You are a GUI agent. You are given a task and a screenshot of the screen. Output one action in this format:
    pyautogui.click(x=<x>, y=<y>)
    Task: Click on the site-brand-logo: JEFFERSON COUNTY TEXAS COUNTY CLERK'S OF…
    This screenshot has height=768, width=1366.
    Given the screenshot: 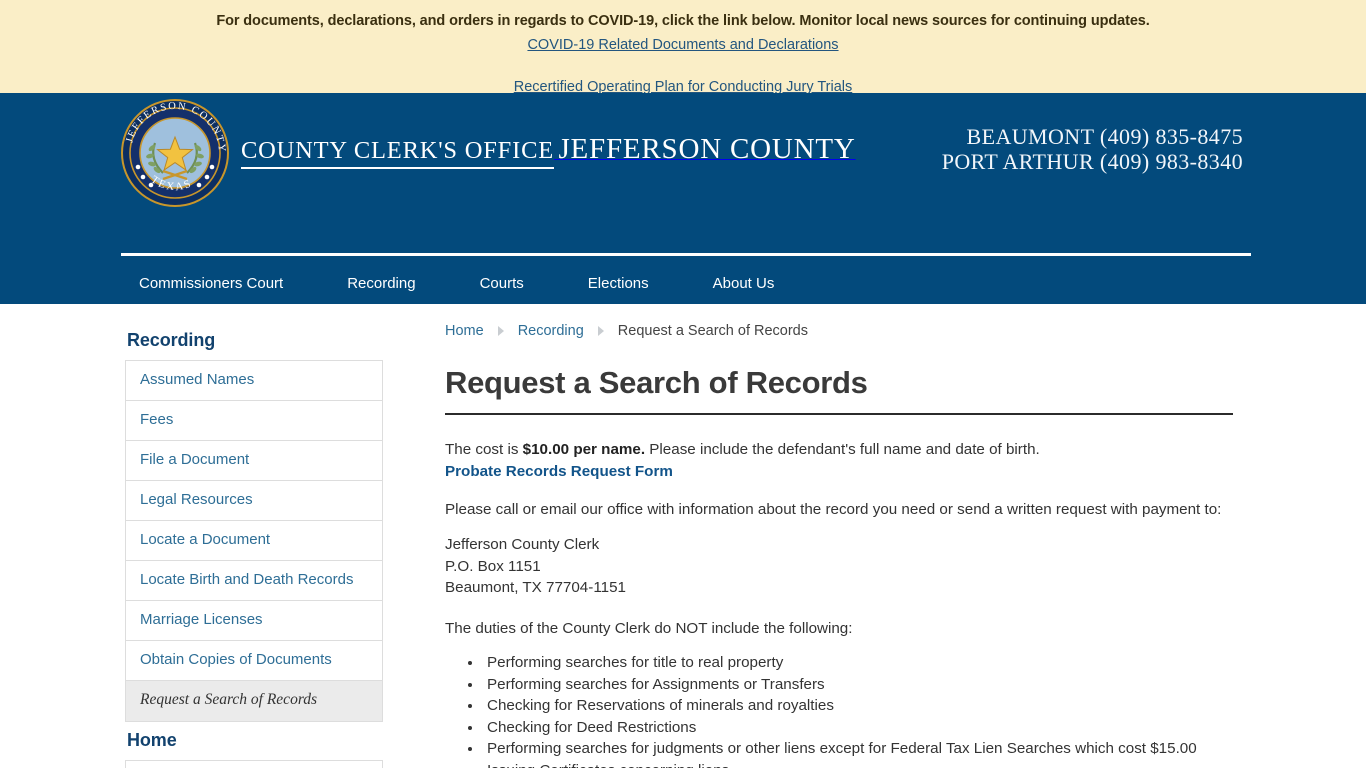 What is the action you would take?
    pyautogui.click(x=488, y=153)
    